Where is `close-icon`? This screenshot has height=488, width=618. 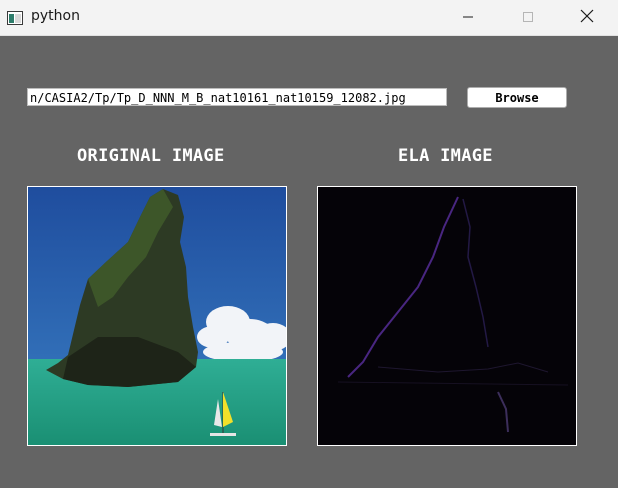 close-icon is located at coordinates (587, 17).